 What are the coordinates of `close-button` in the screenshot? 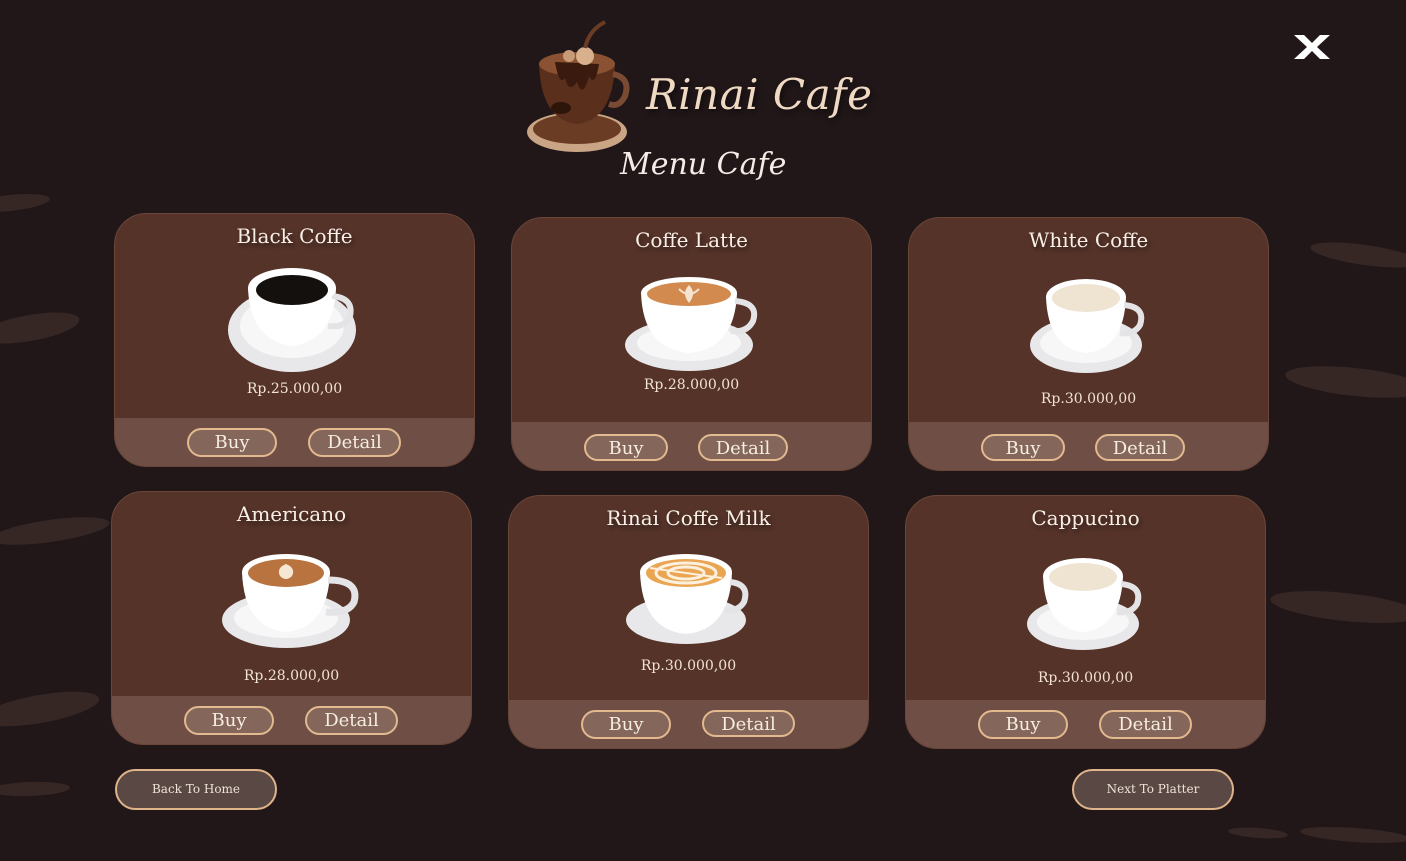 It's located at (1312, 47).